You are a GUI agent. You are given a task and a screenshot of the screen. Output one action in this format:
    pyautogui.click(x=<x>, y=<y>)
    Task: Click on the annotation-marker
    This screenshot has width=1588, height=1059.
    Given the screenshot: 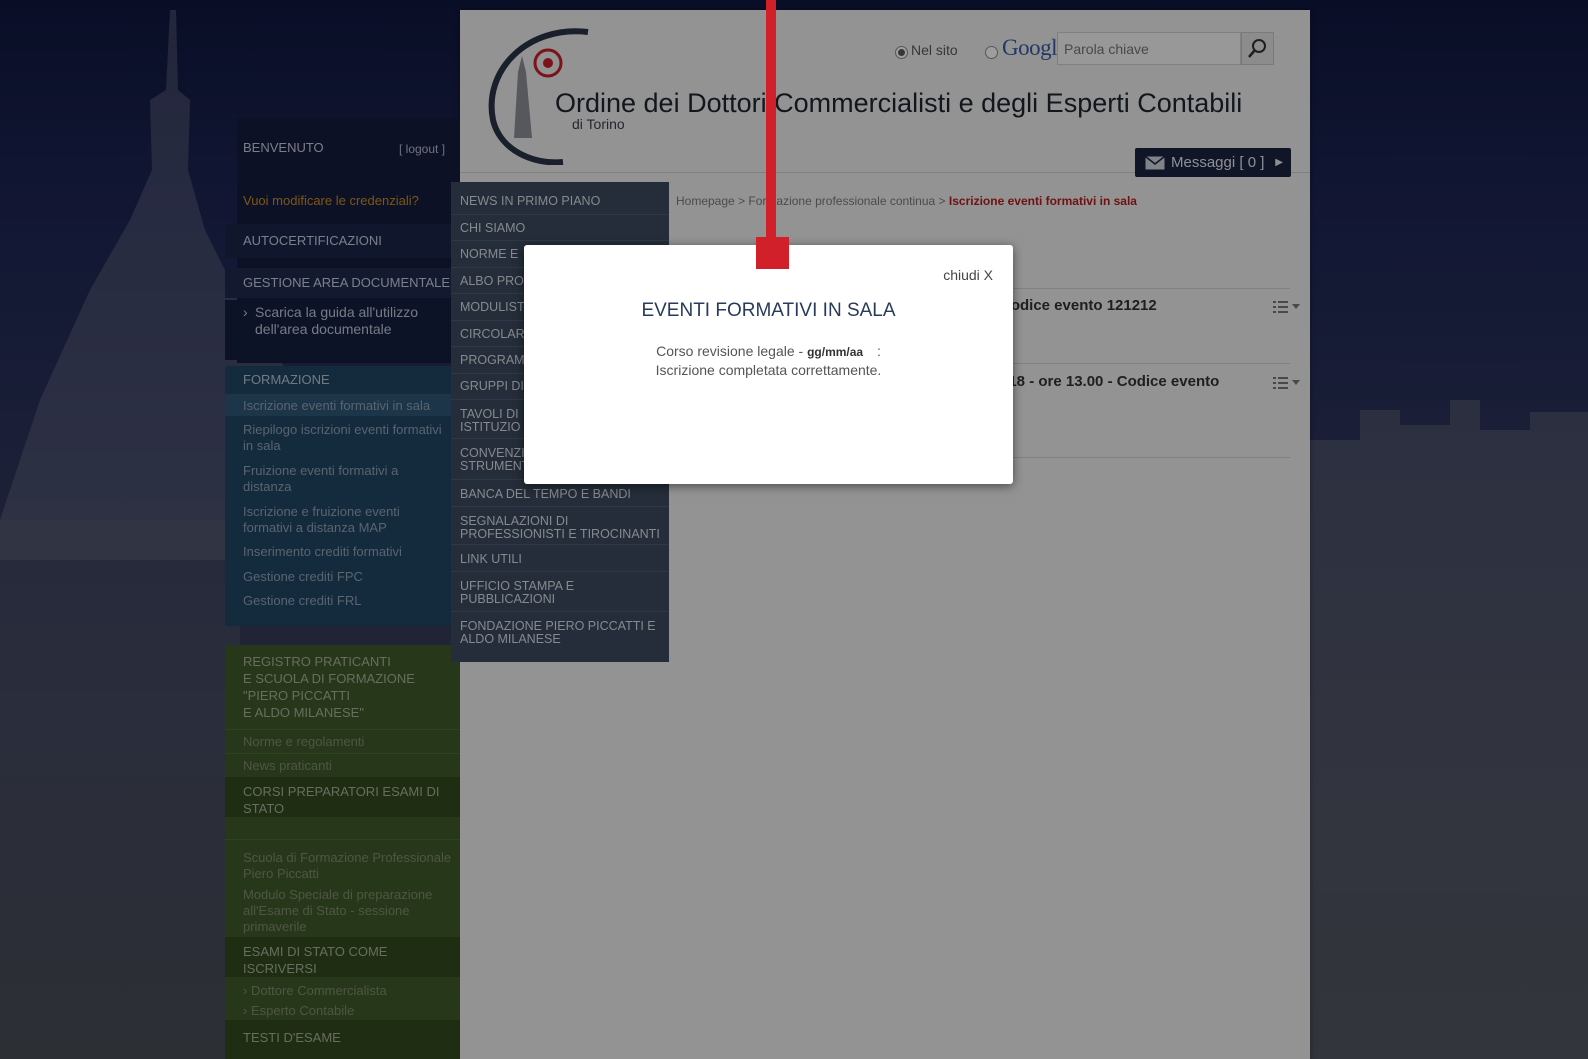 What is the action you would take?
    pyautogui.click(x=772, y=253)
    